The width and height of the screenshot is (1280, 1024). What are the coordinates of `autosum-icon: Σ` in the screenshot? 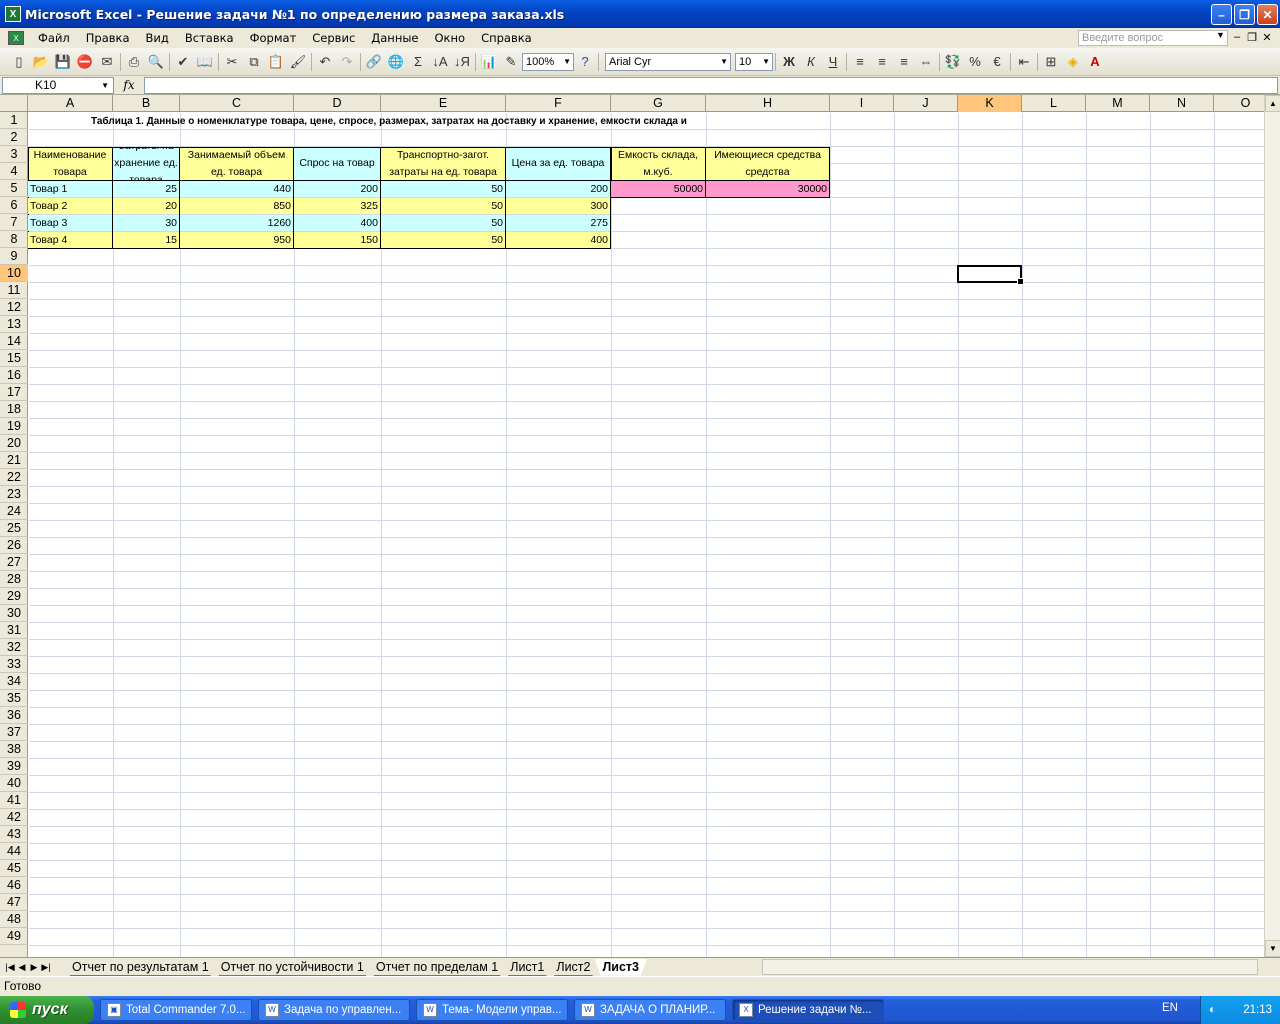 It's located at (418, 62).